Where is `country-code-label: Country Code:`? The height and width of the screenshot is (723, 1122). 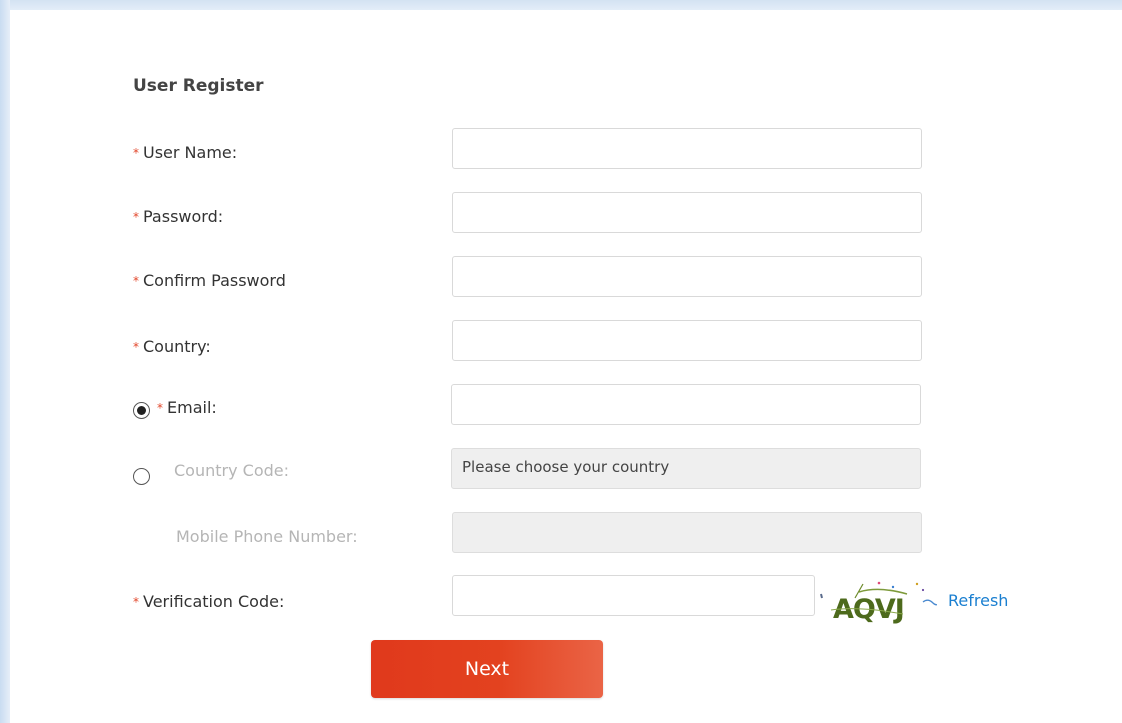
country-code-label: Country Code: is located at coordinates (231, 470).